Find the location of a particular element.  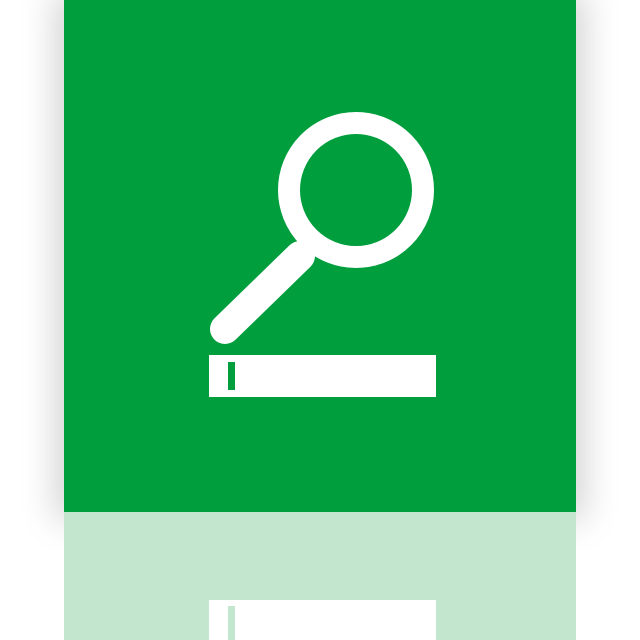

reflection-text-field-box is located at coordinates (322, 620).